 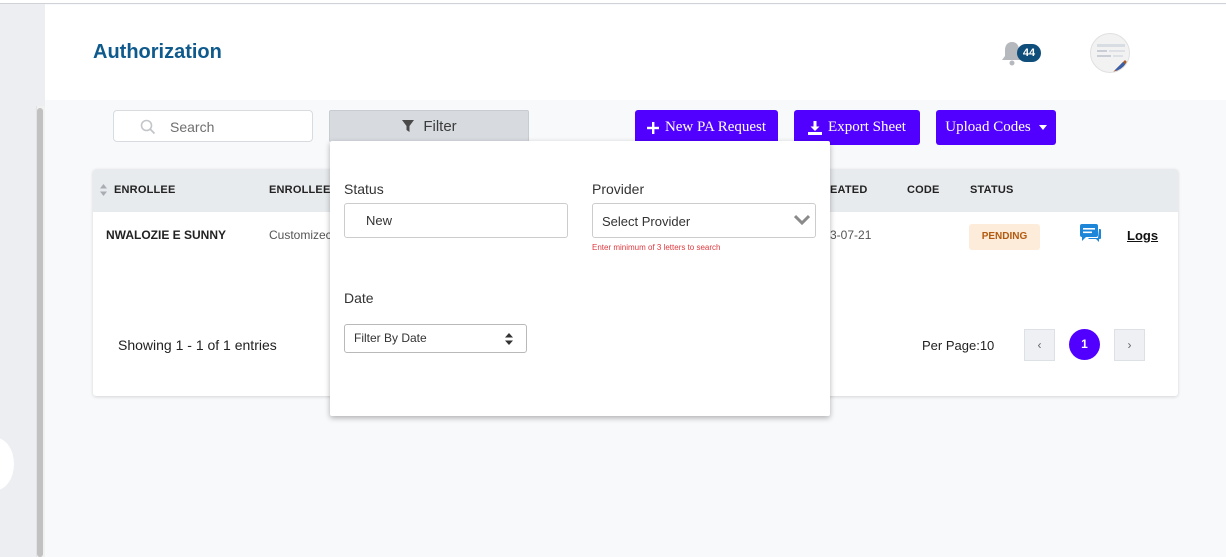 I want to click on status-filter-label: Status, so click(x=364, y=189).